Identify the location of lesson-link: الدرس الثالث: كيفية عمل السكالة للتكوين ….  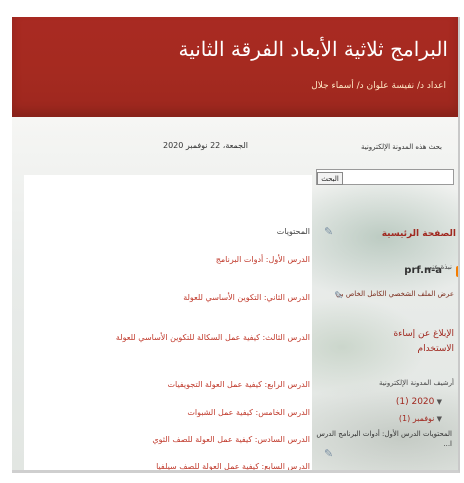
(213, 337).